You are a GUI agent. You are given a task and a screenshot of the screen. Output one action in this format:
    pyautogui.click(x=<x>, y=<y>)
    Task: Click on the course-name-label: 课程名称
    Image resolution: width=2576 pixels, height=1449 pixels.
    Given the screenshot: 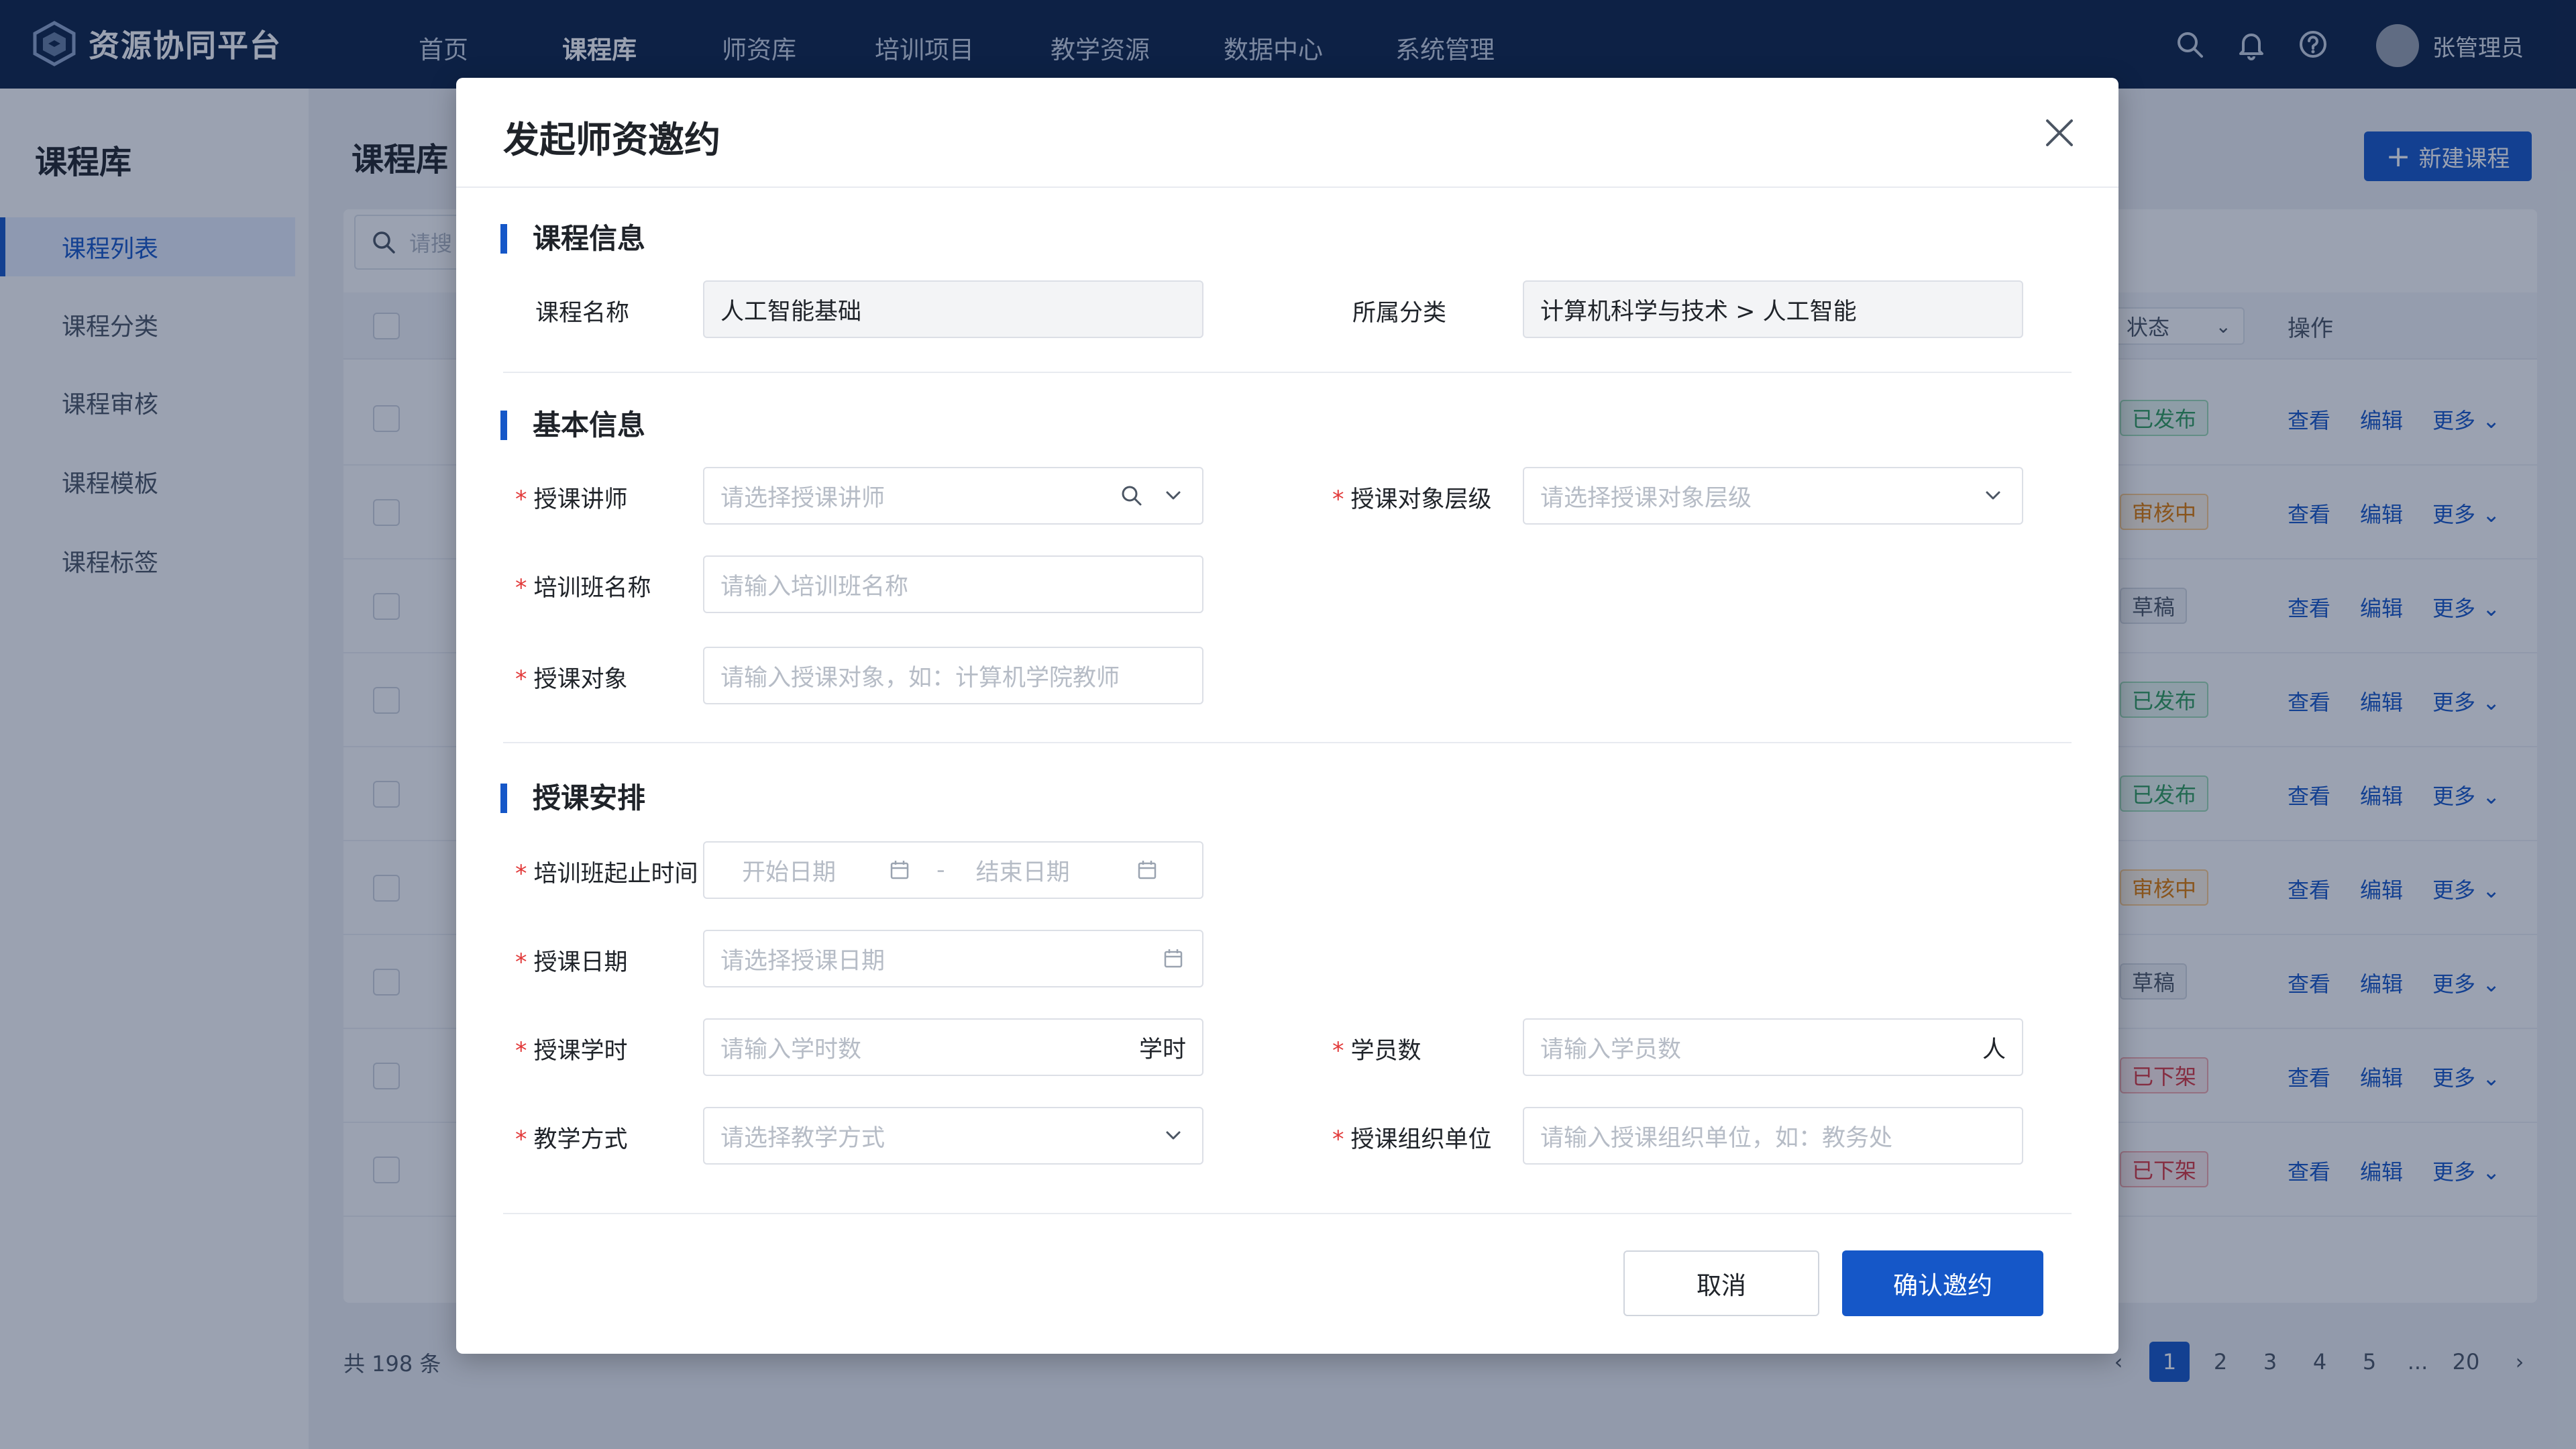 What is the action you would take?
    pyautogui.click(x=582, y=313)
    